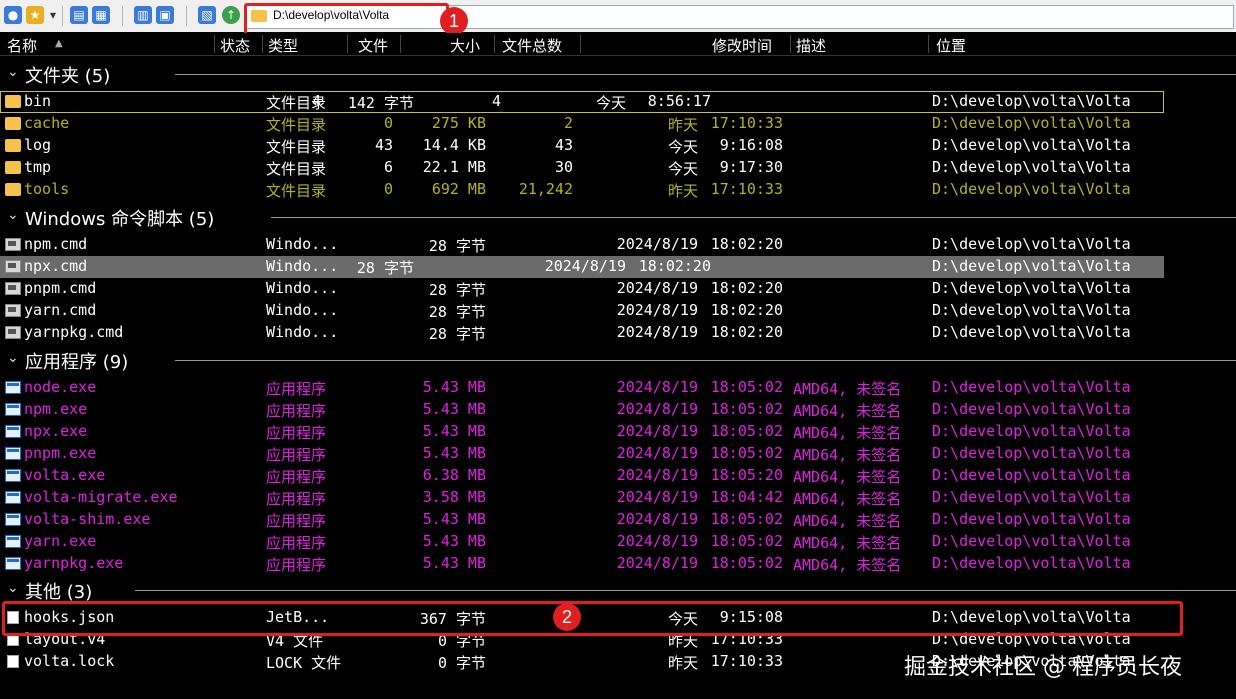  Describe the element at coordinates (461, 663) in the screenshot. I see `cell-size: 0 字节` at that location.